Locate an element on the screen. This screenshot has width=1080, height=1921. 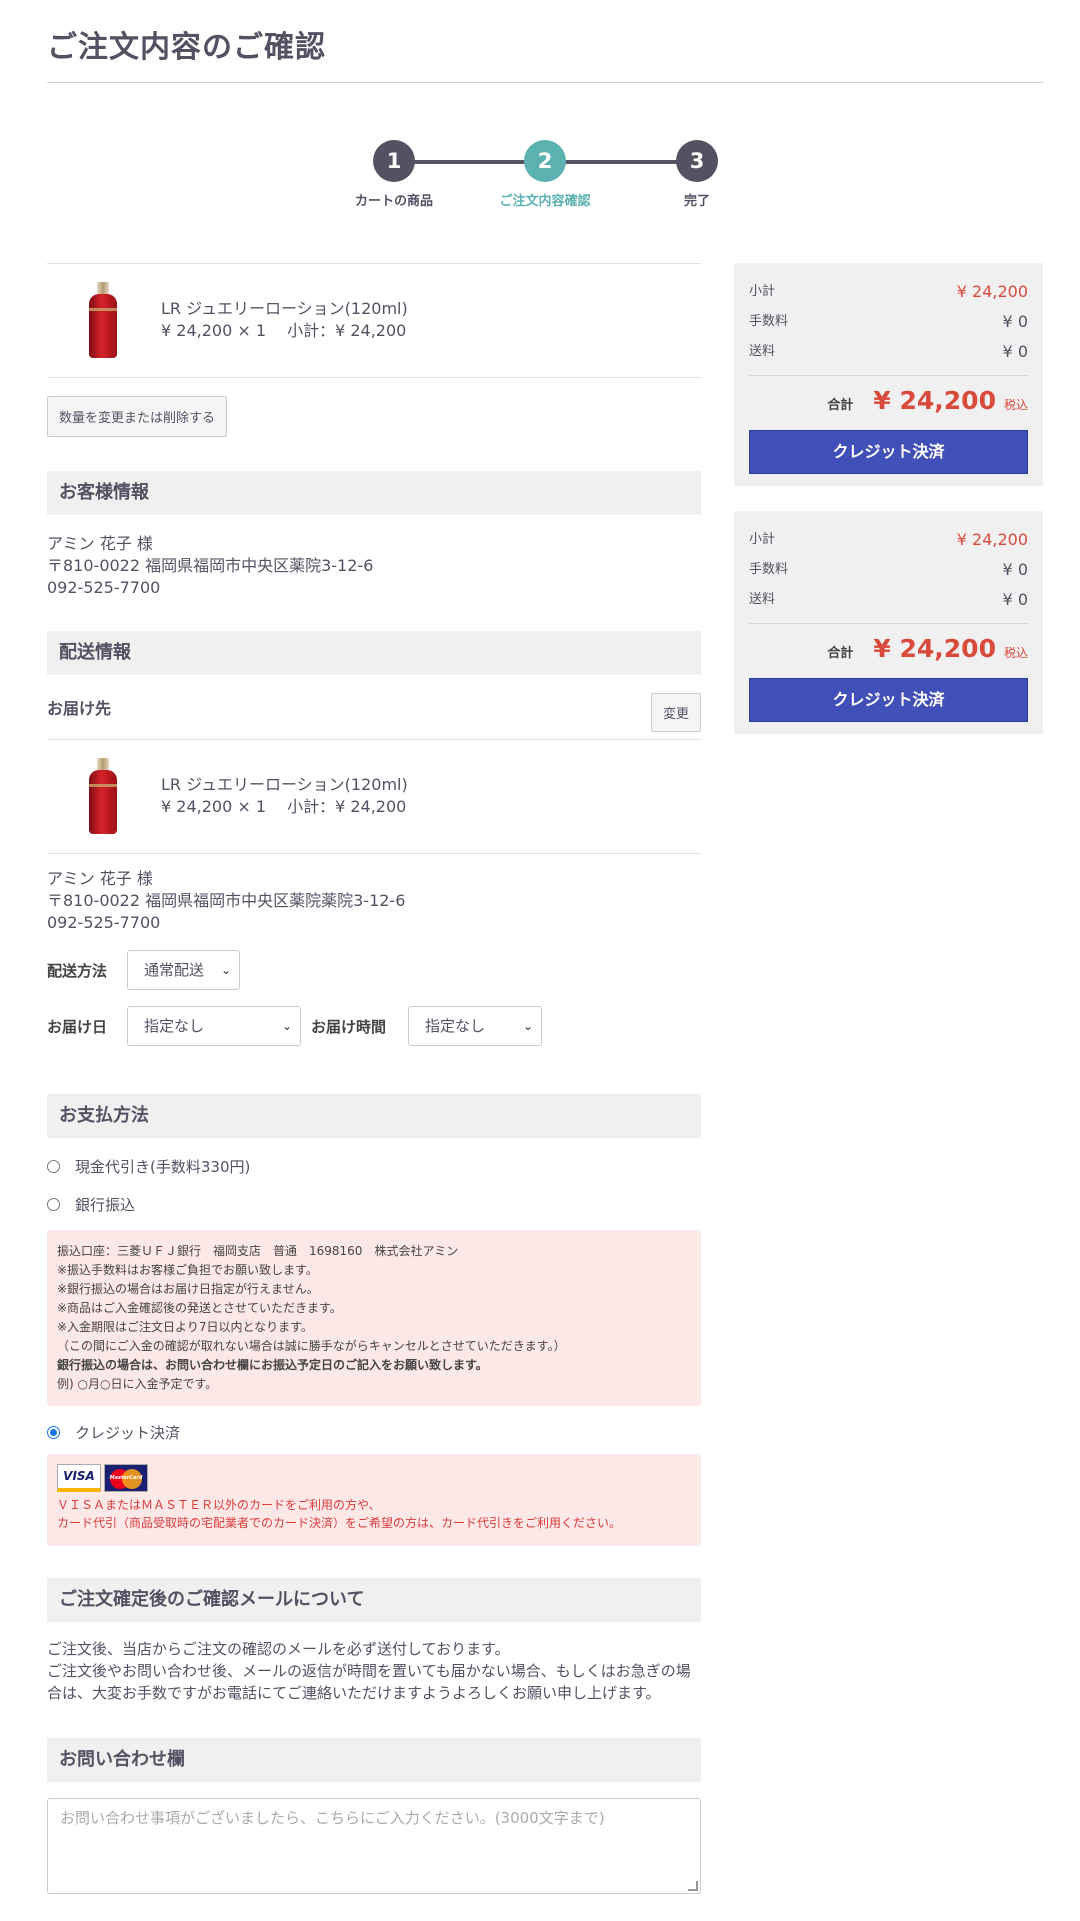
change-destination-button: 変更 is located at coordinates (675, 712).